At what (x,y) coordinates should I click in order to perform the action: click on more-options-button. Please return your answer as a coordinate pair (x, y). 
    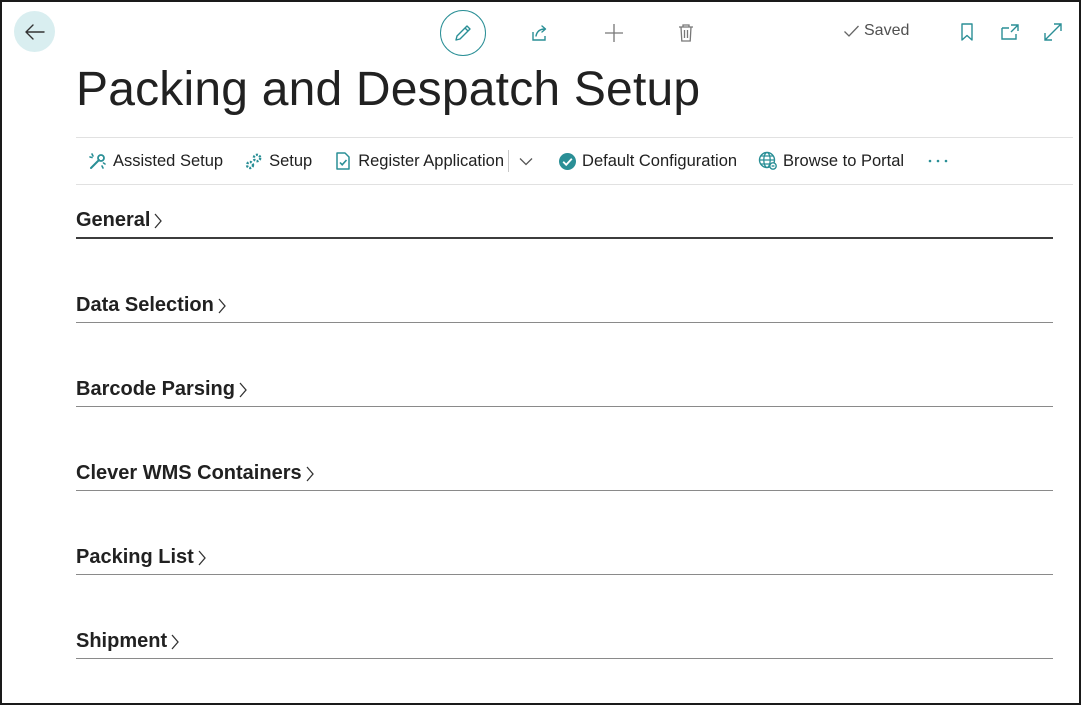
    Looking at the image, I should click on (938, 161).